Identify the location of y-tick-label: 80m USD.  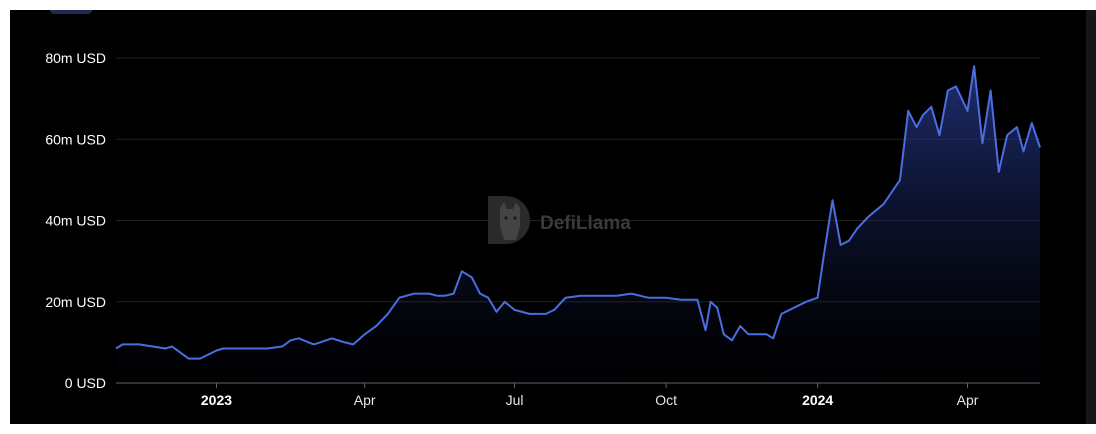
(75, 58).